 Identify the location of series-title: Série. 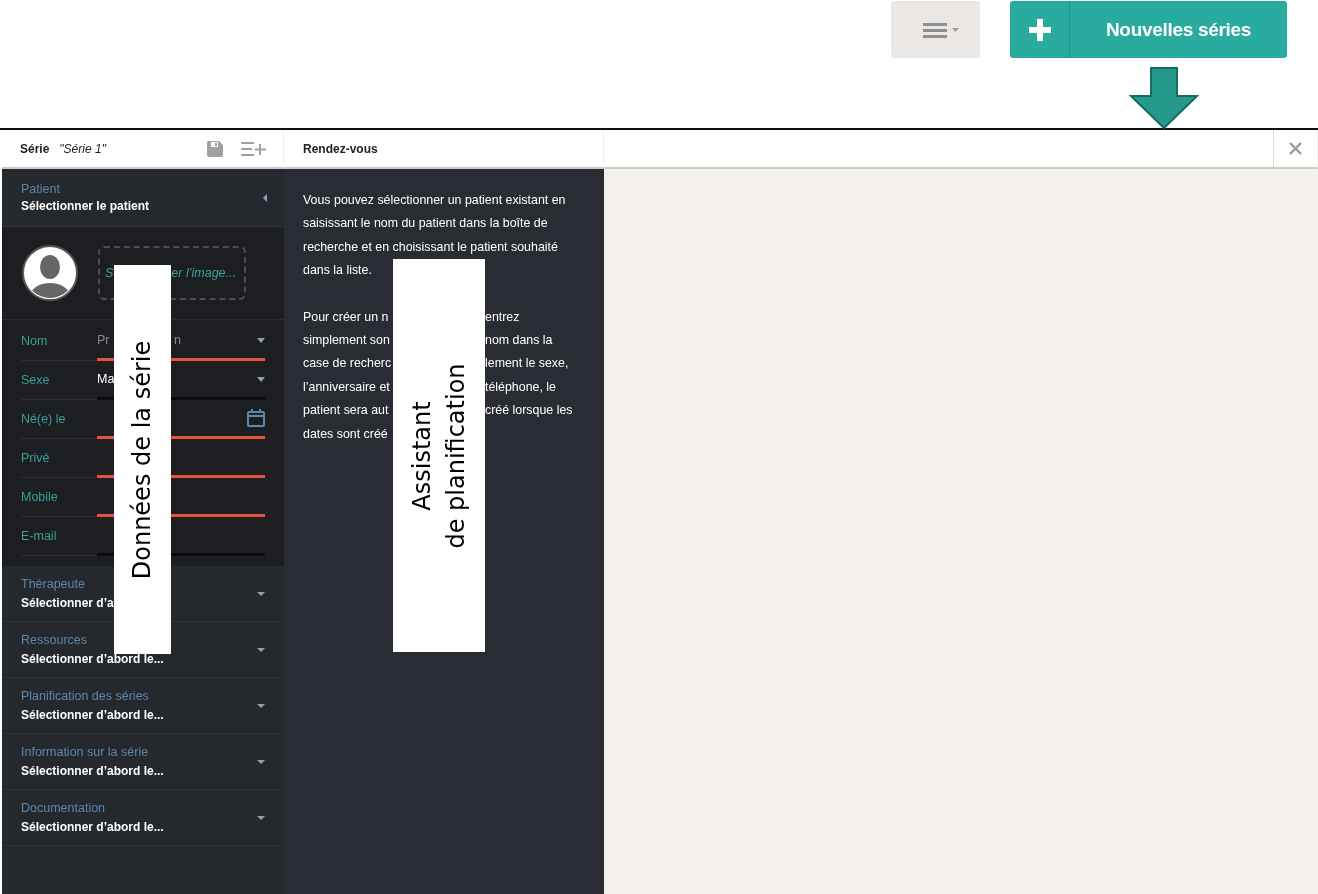
(35, 148).